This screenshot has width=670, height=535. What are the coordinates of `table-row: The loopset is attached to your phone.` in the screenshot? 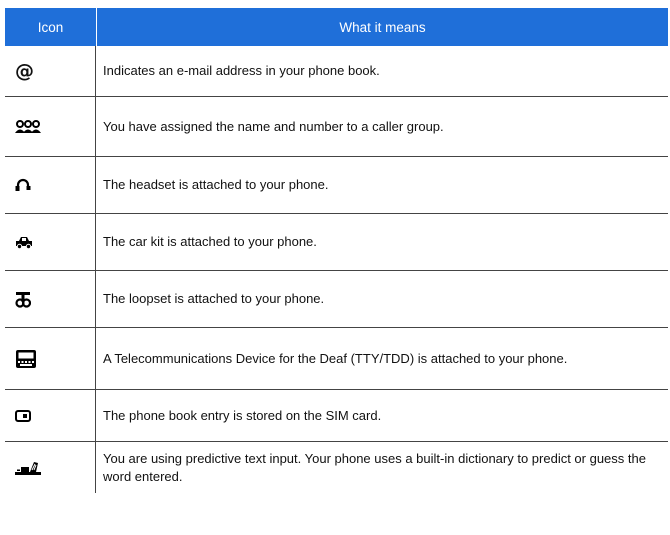 It's located at (336, 299).